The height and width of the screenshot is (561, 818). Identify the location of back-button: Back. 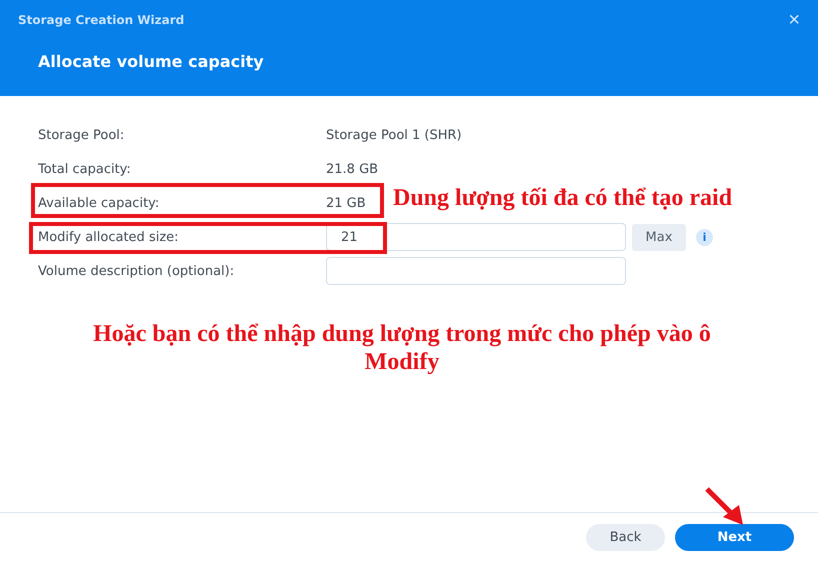
(625, 537).